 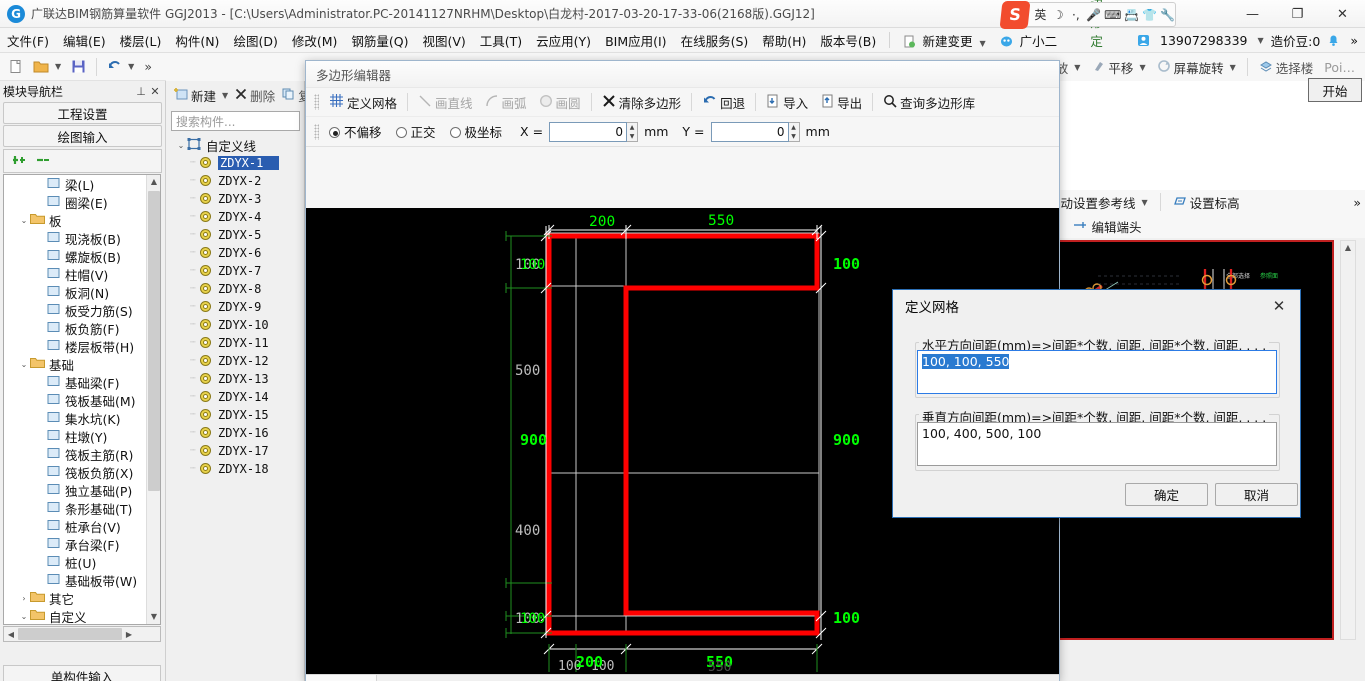 I want to click on tree-item: 柱墩(Y), so click(x=76, y=436).